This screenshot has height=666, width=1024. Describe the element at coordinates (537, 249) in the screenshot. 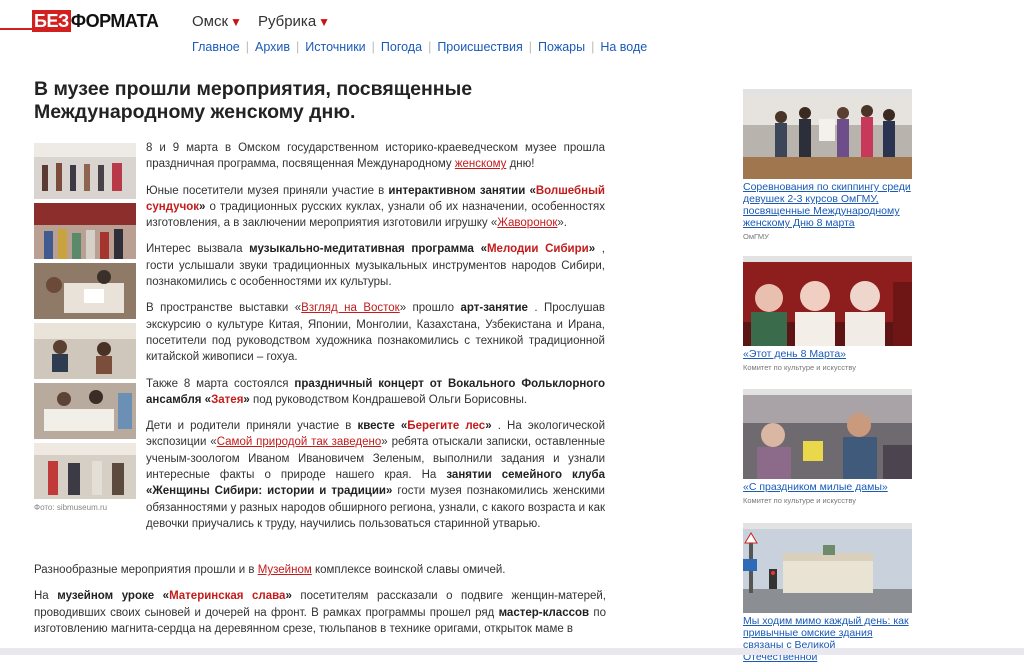

I see `event-name: Мелодии Сибири` at that location.